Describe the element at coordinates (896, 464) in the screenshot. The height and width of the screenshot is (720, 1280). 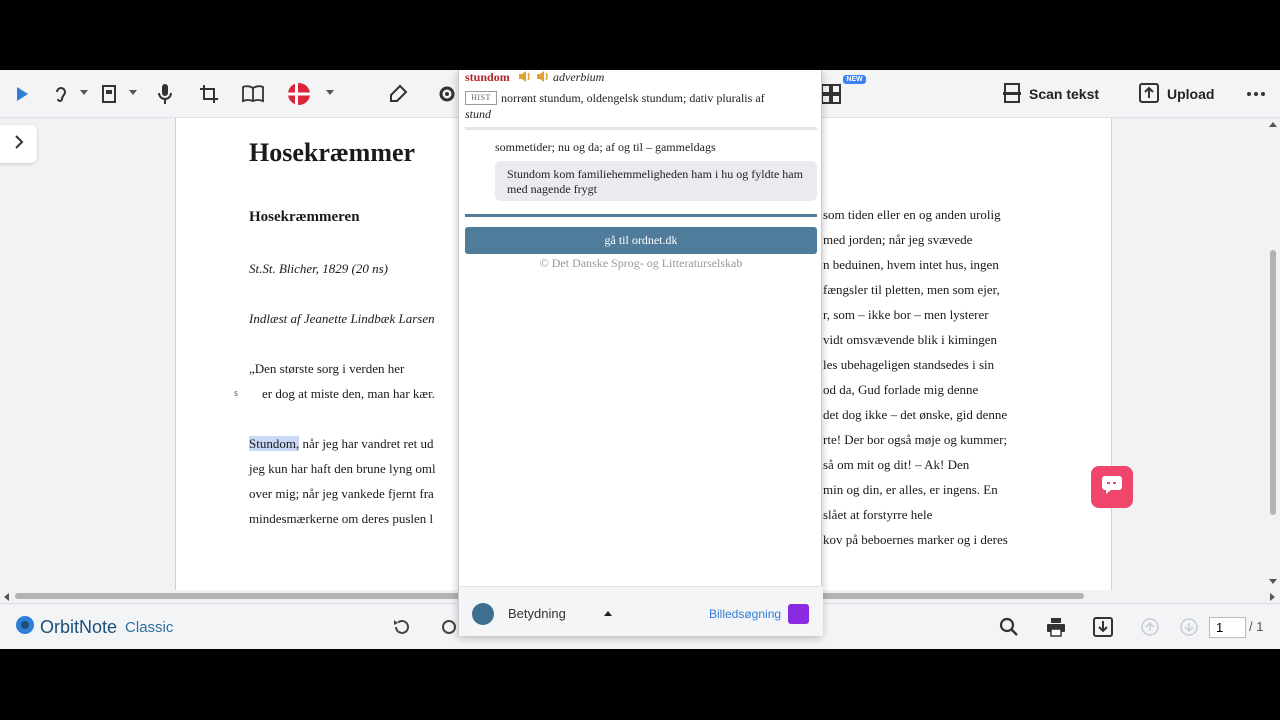
I see `right-line-11: så om mit og dit! – Ak! Den` at that location.